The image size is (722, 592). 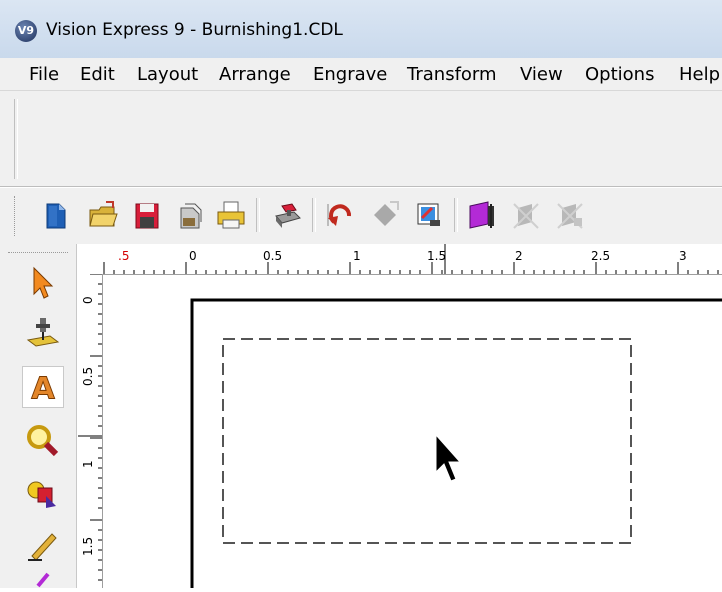 I want to click on menu-help: Help, so click(x=699, y=74).